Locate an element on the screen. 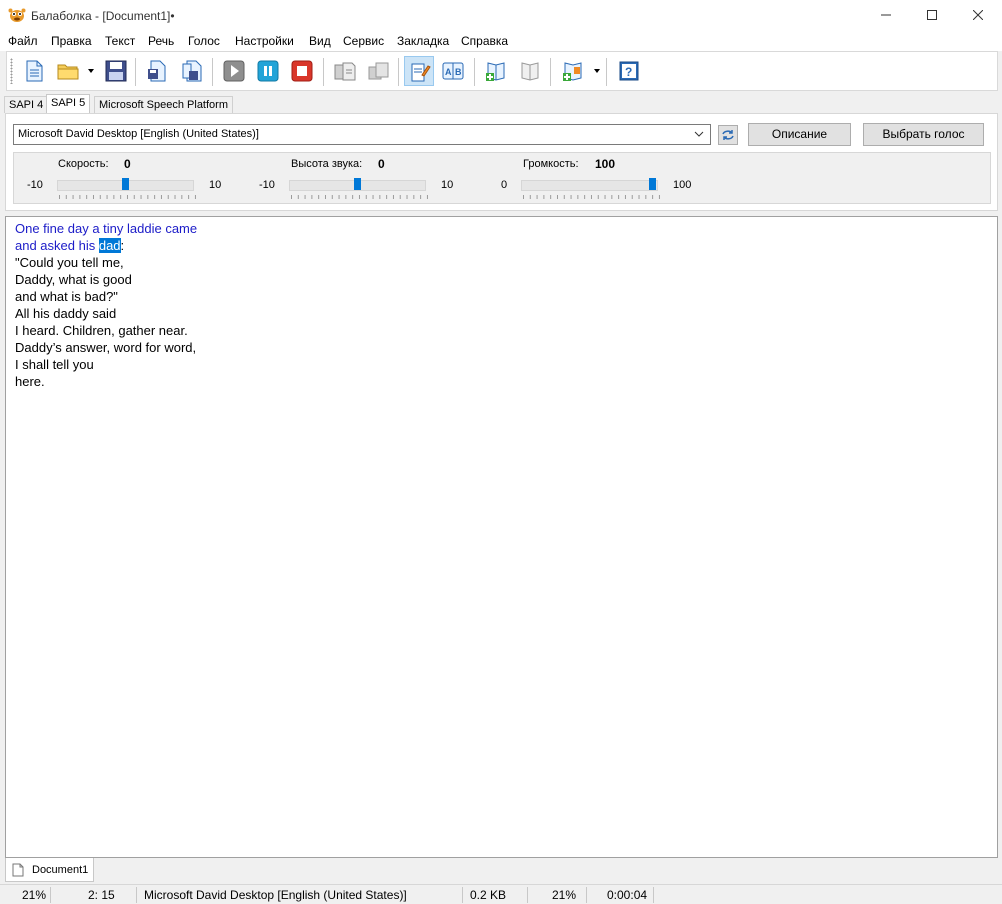 This screenshot has width=1002, height=904. play-icon is located at coordinates (234, 71).